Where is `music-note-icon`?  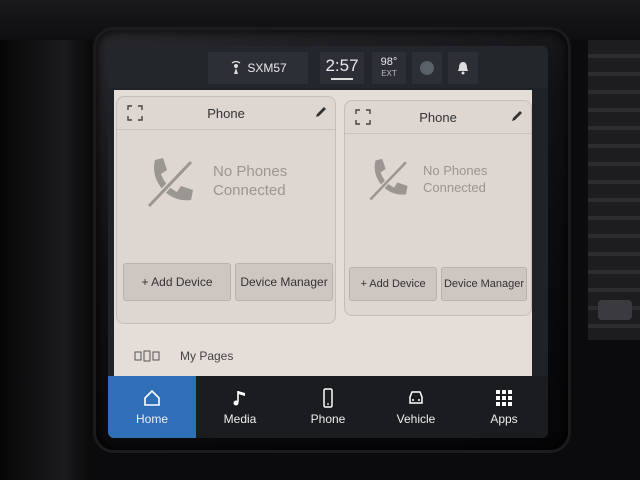 music-note-icon is located at coordinates (239, 398).